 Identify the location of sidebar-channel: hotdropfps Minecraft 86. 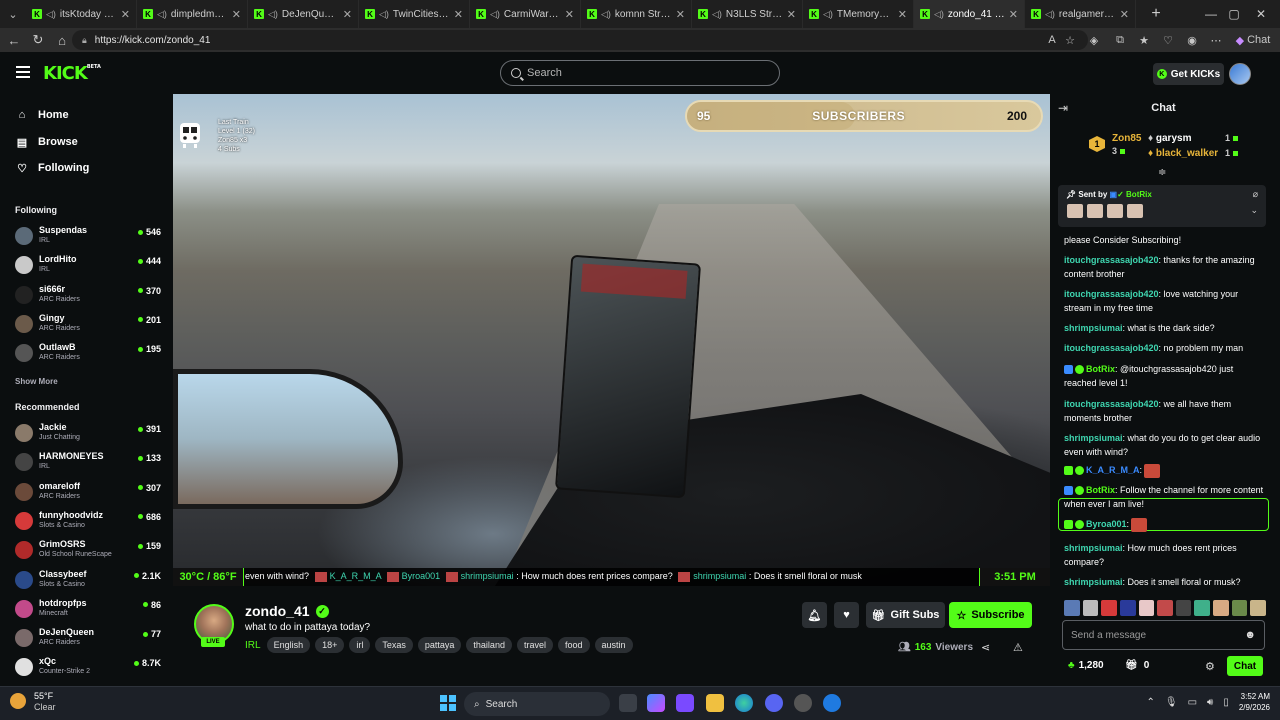
(89, 610).